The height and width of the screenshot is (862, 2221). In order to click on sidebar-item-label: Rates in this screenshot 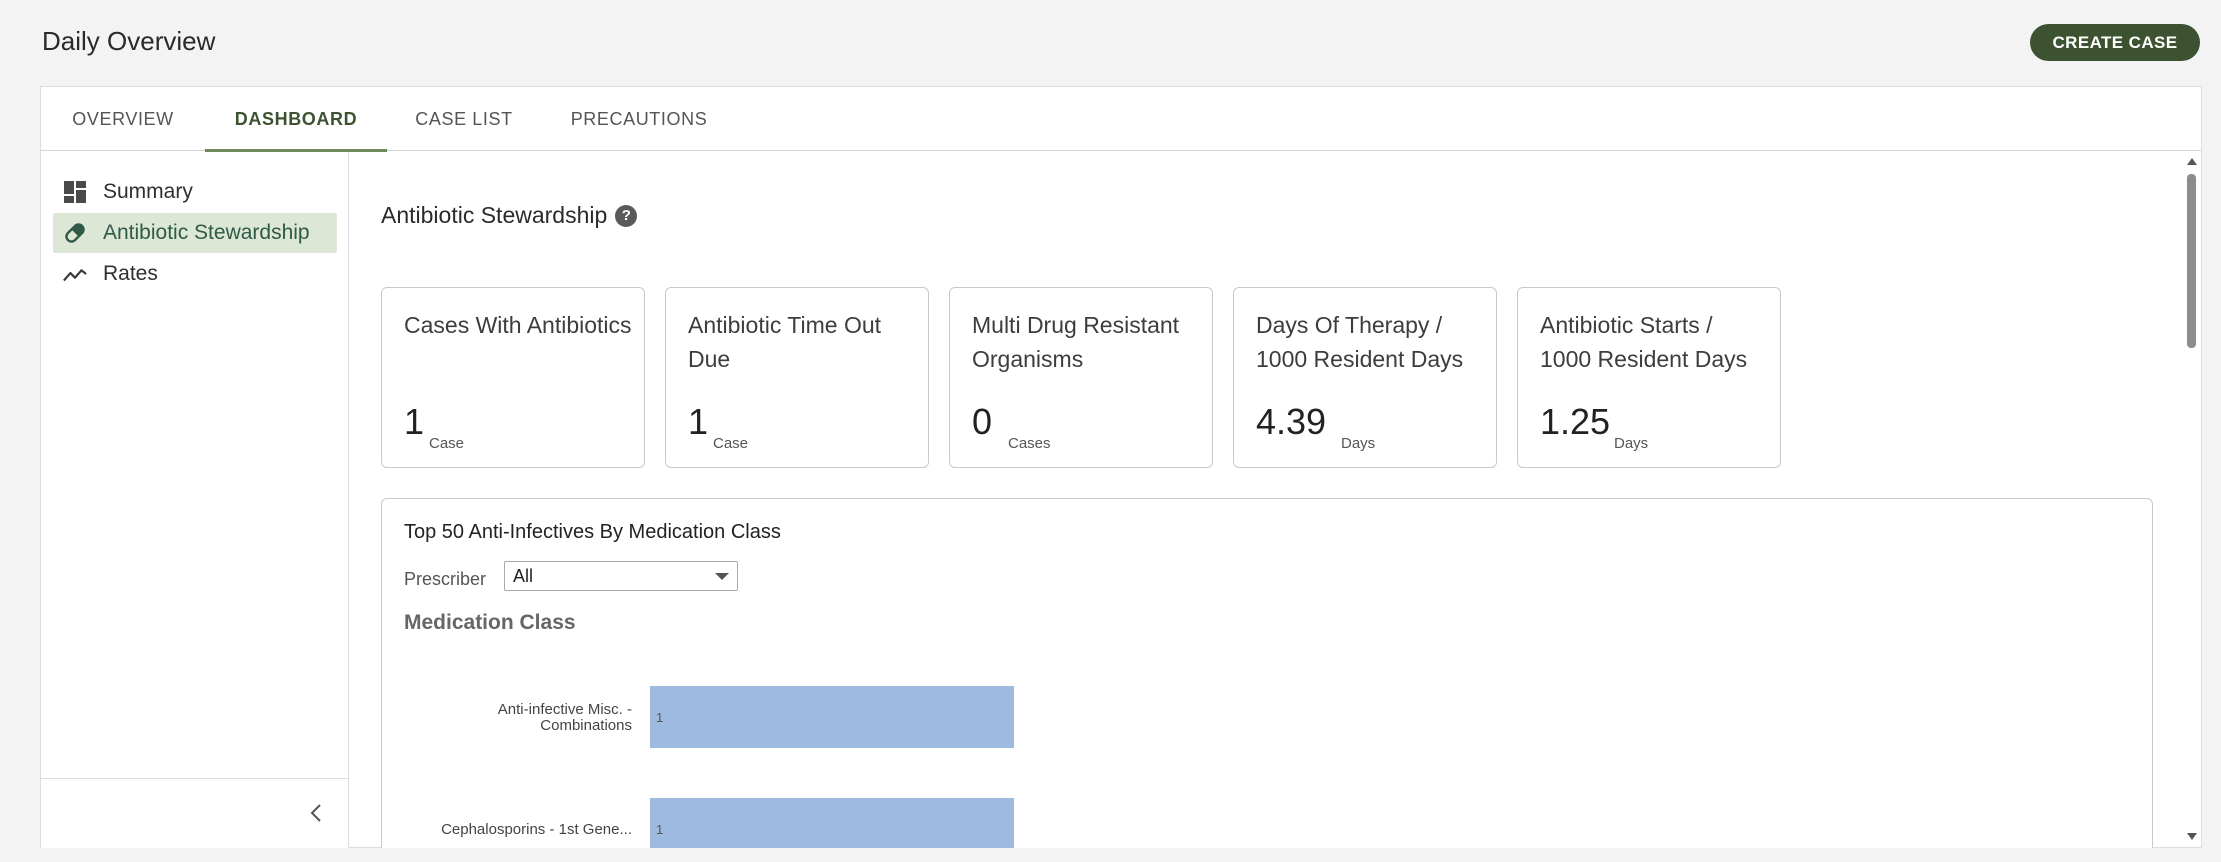, I will do `click(130, 273)`.